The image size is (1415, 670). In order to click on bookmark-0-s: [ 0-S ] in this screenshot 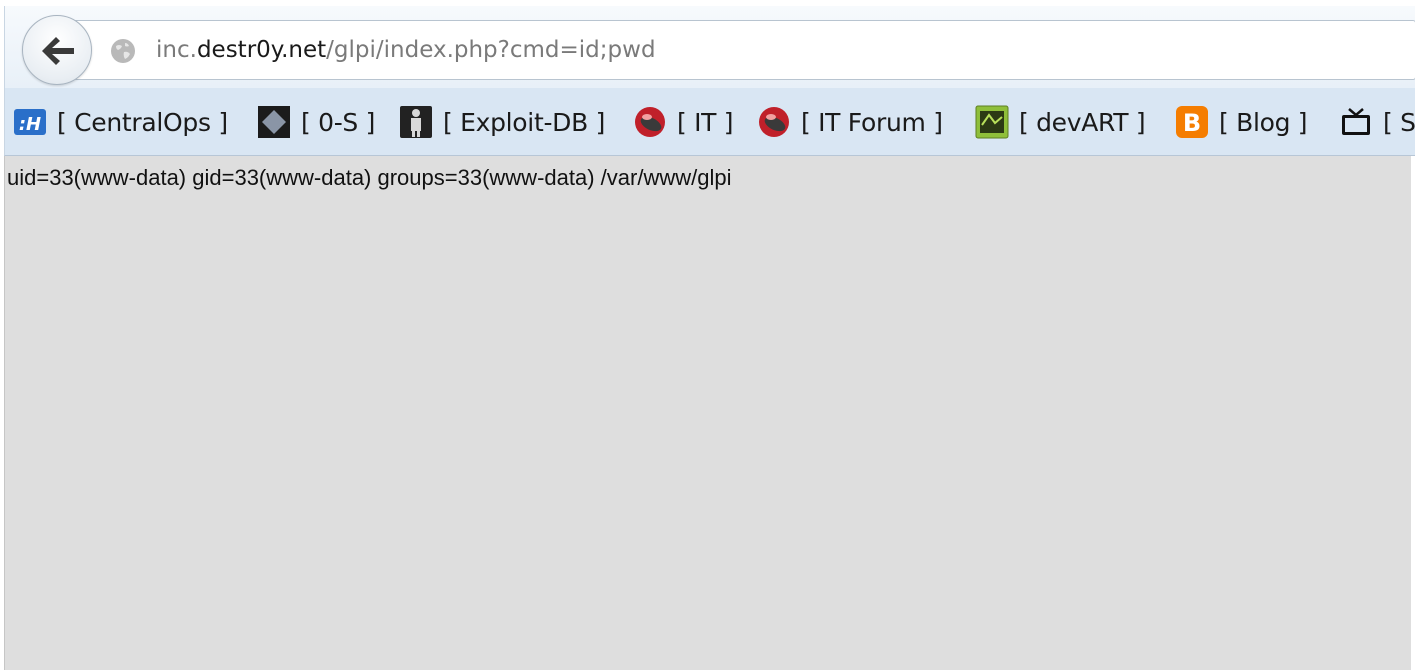, I will do `click(316, 122)`.